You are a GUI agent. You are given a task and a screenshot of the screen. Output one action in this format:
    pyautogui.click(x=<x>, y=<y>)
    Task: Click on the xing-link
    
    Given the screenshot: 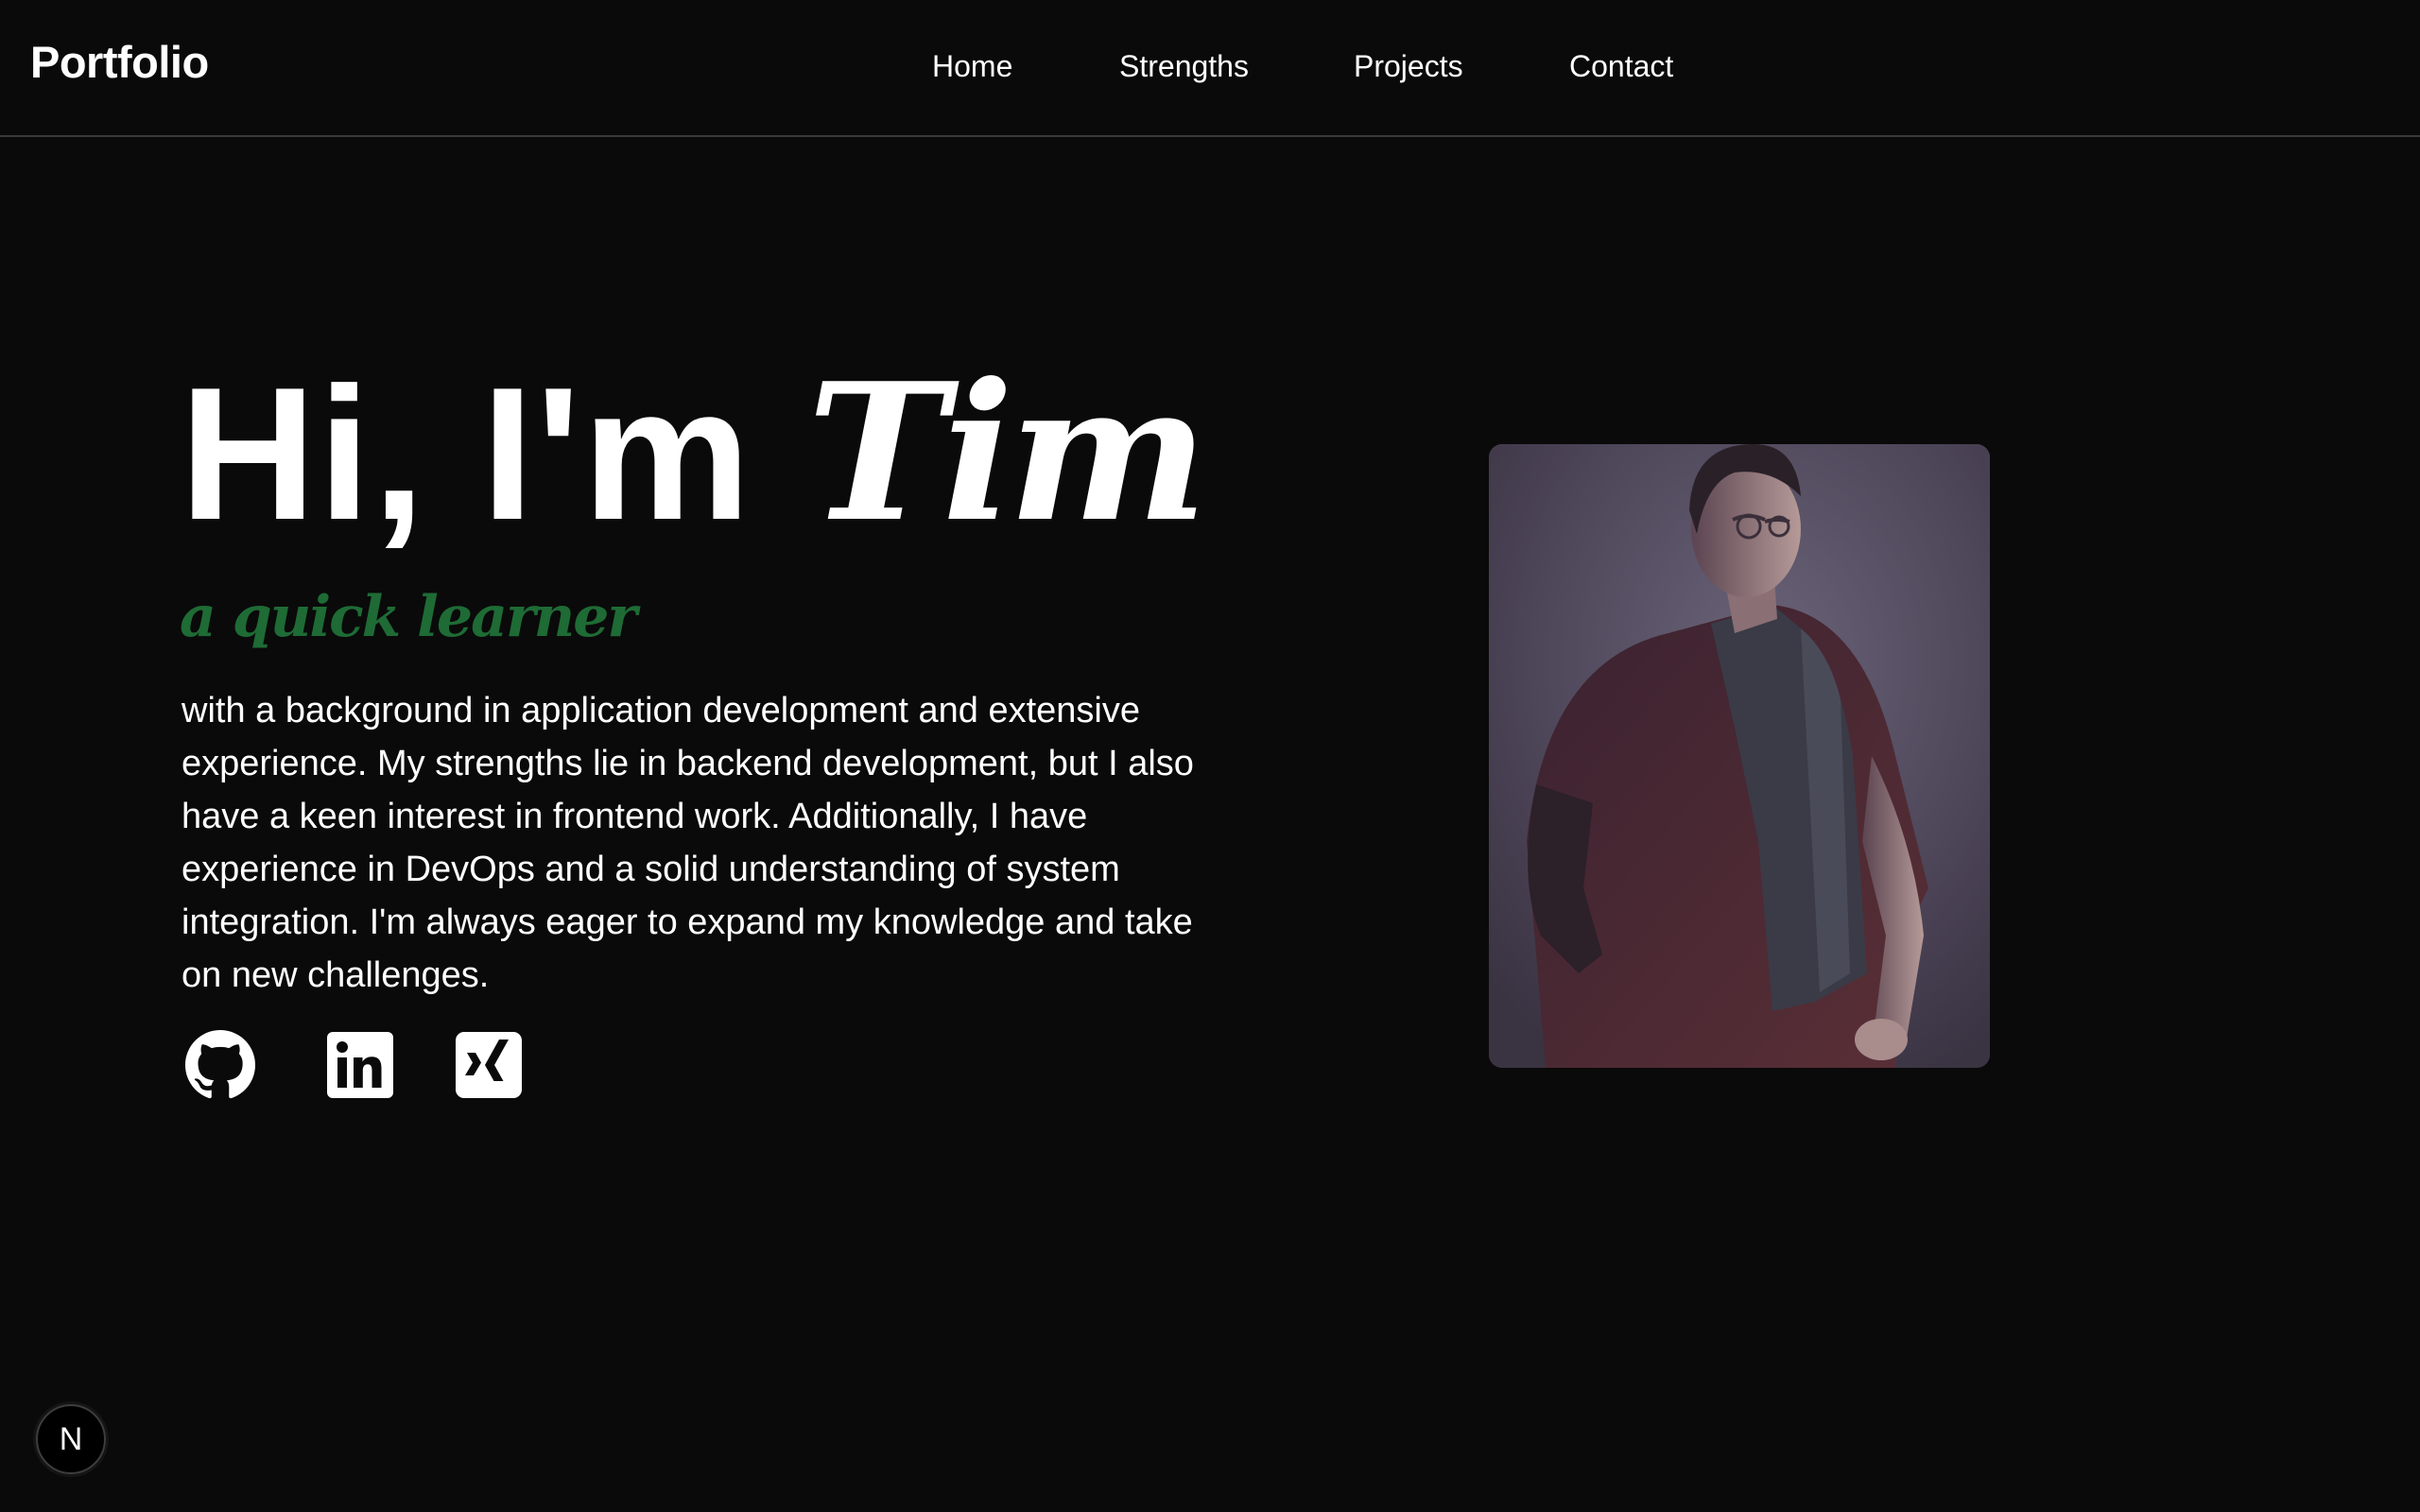 What is the action you would take?
    pyautogui.click(x=489, y=1065)
    